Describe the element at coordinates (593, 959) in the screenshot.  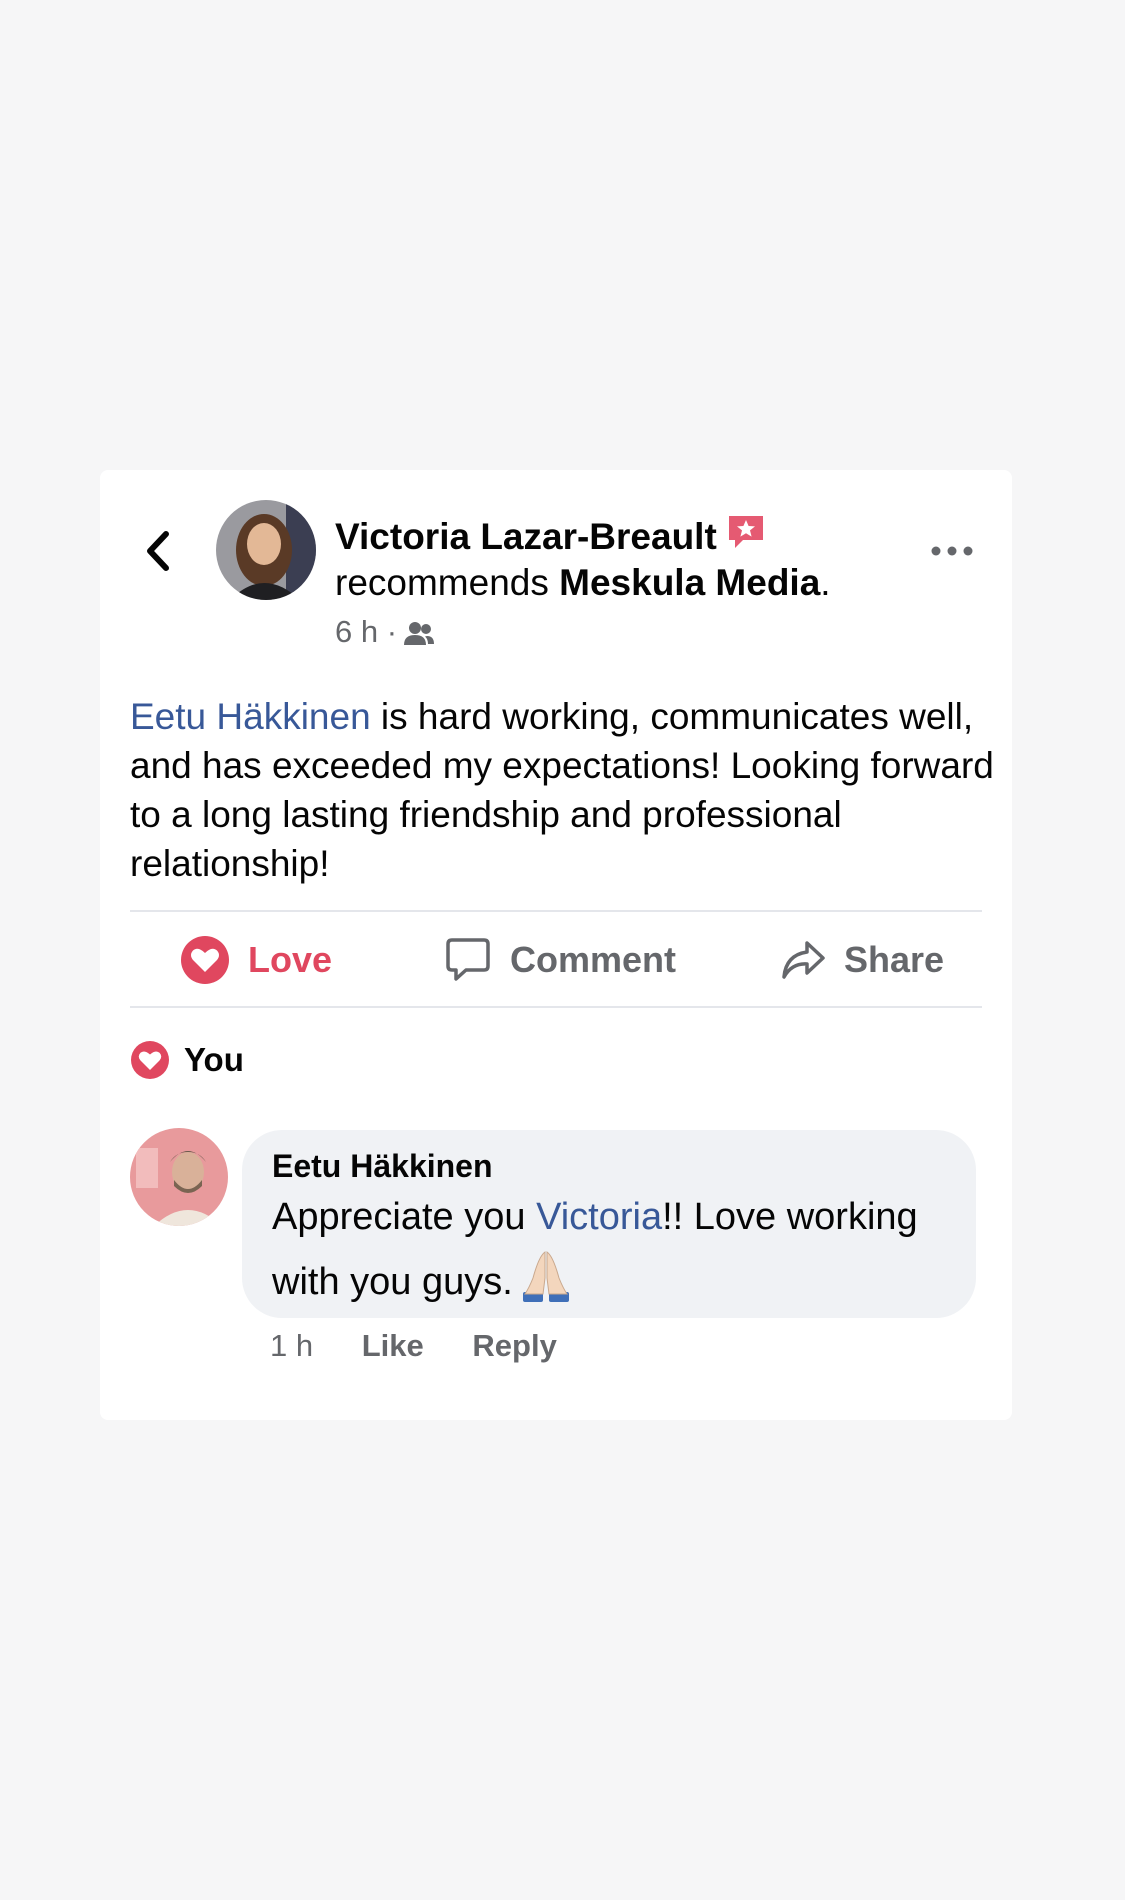
I see `comment-label: Comment` at that location.